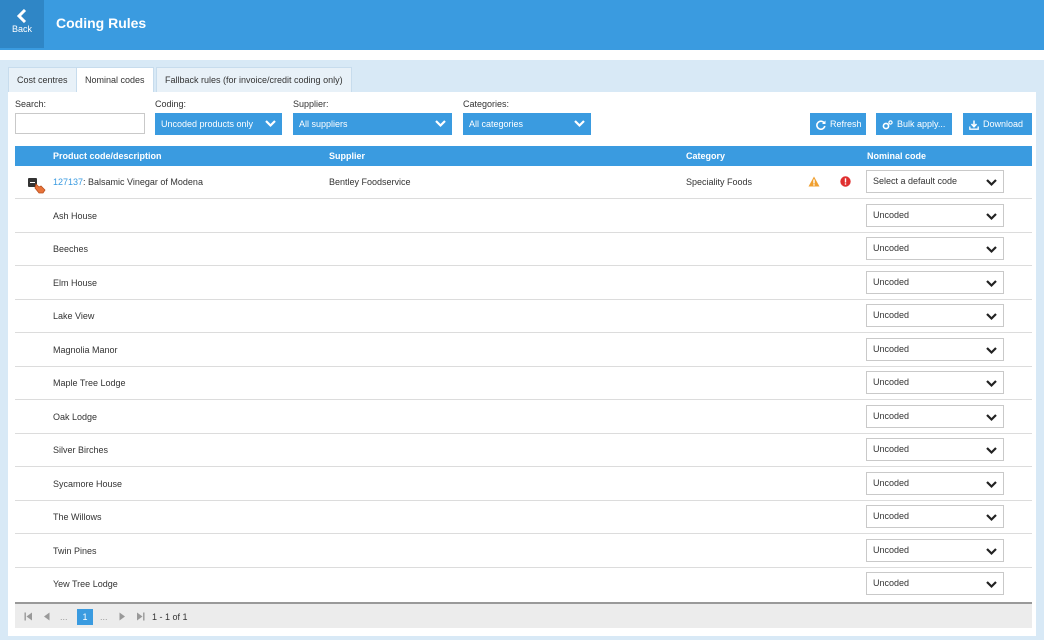 The height and width of the screenshot is (643, 1046). Describe the element at coordinates (85, 617) in the screenshot. I see `current-page-button: 1` at that location.